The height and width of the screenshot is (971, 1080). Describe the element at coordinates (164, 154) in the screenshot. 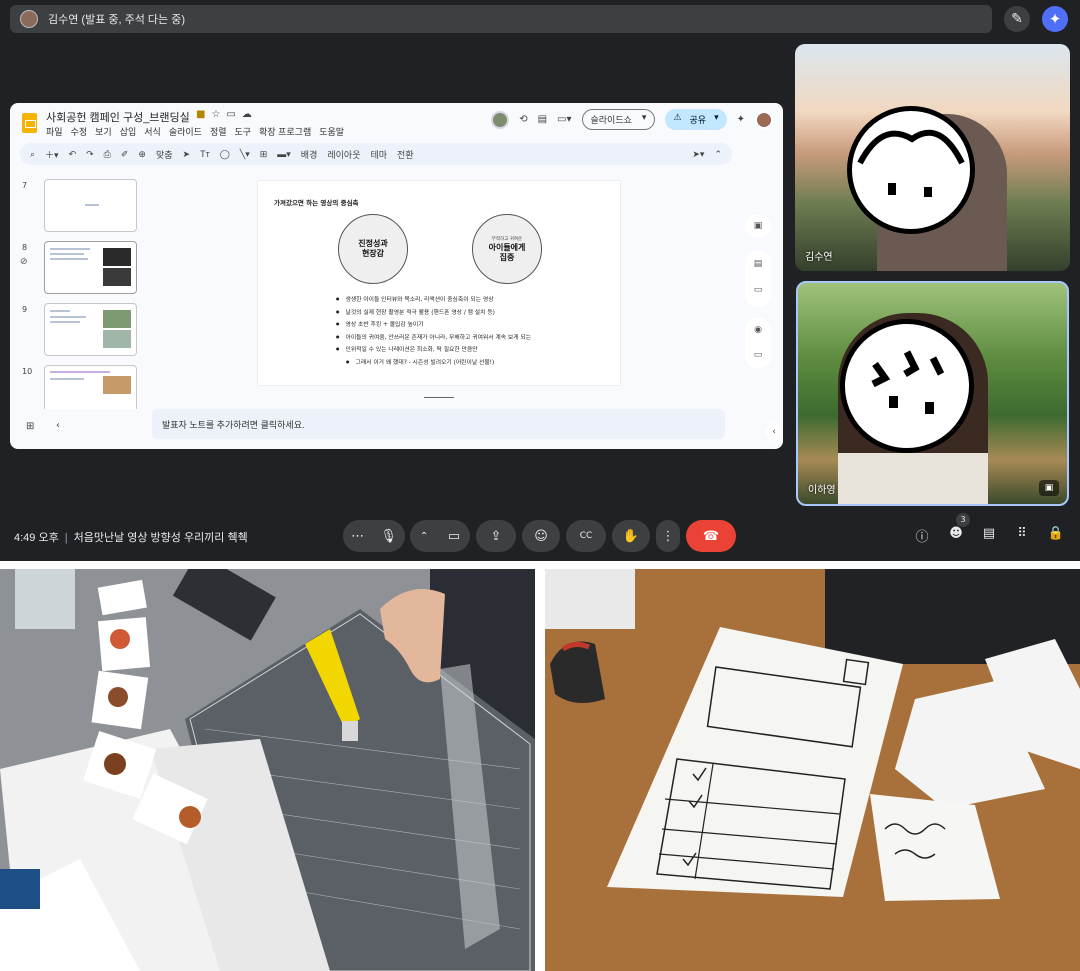

I see `zoom-select: 맞춤` at that location.